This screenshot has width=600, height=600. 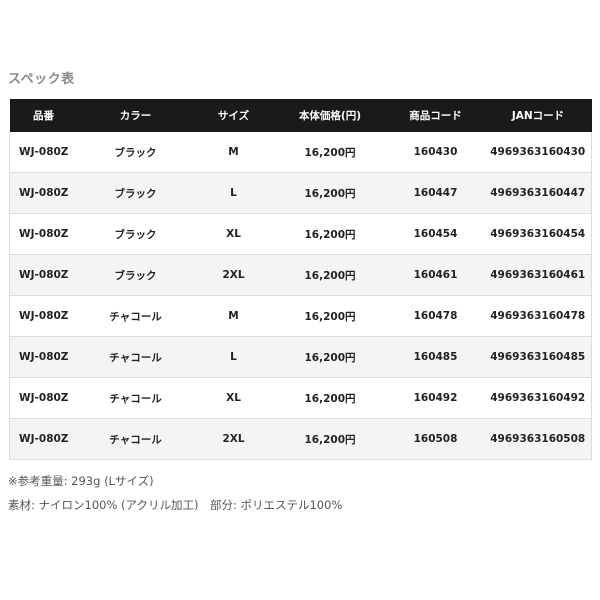 I want to click on material-note: 素材: ナイロン100% (アクリル加工) 部分: ポリエステル100%, so click(x=175, y=505).